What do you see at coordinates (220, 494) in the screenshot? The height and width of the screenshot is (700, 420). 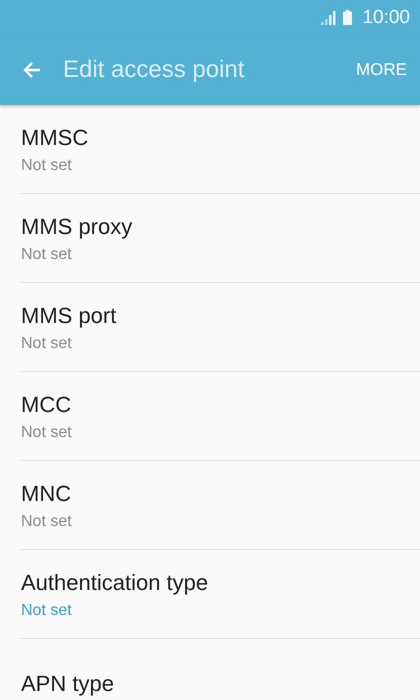 I see `setting-title: MNC` at bounding box center [220, 494].